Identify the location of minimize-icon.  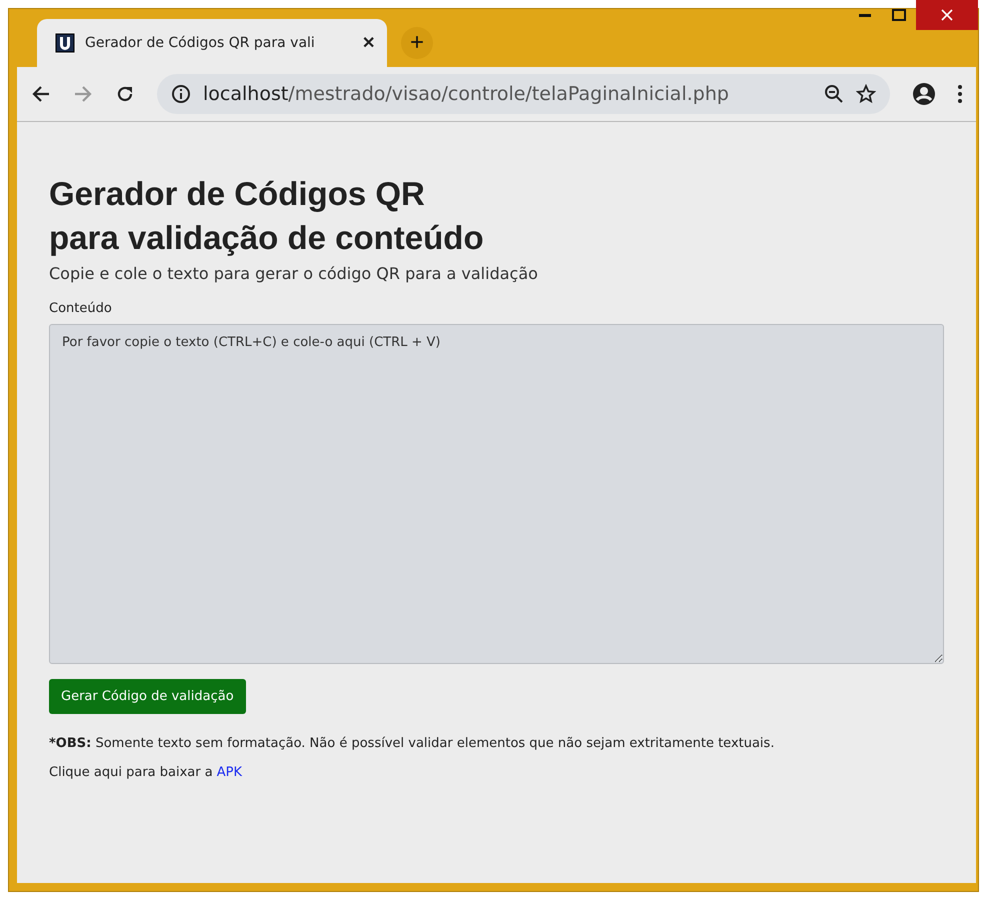
(865, 15).